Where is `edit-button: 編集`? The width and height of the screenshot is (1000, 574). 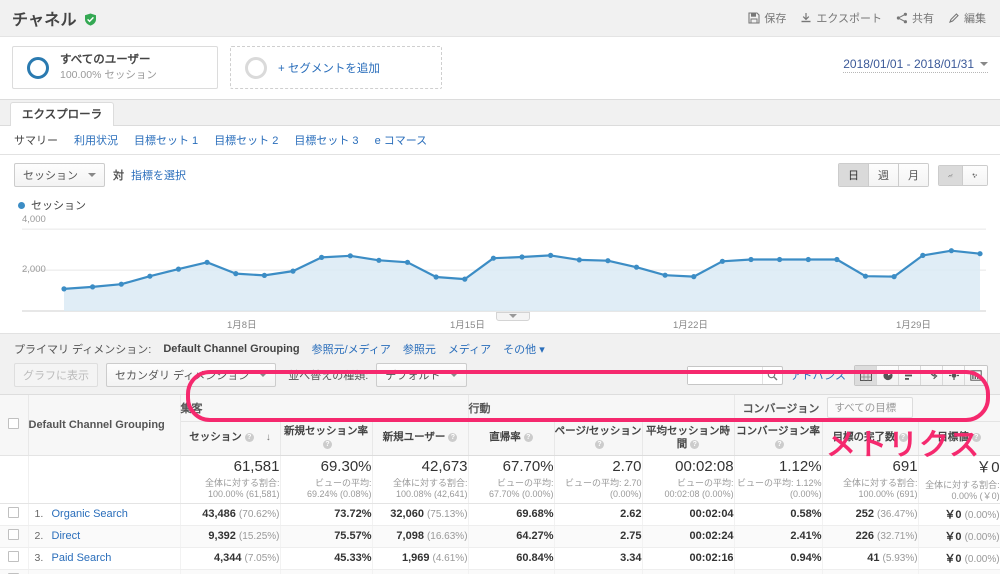
edit-button: 編集 is located at coordinates (967, 18).